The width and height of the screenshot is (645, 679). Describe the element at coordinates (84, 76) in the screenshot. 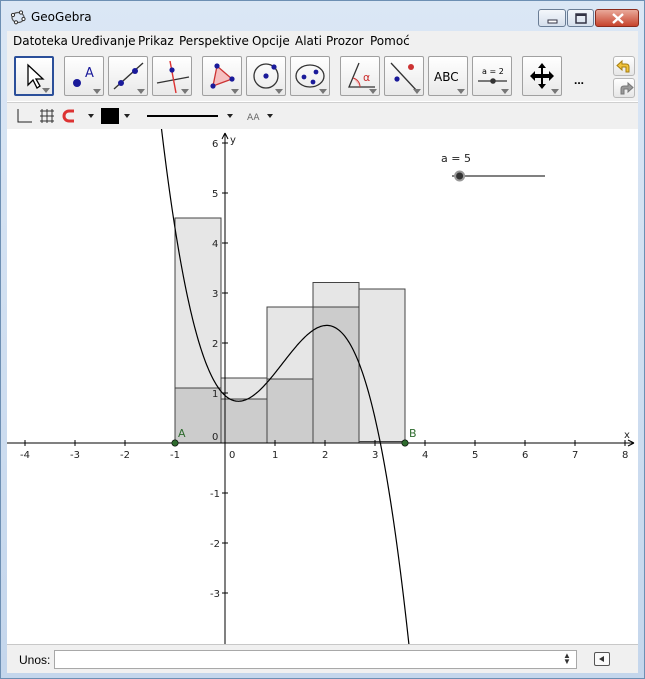

I see `point-tool-button: A` at that location.